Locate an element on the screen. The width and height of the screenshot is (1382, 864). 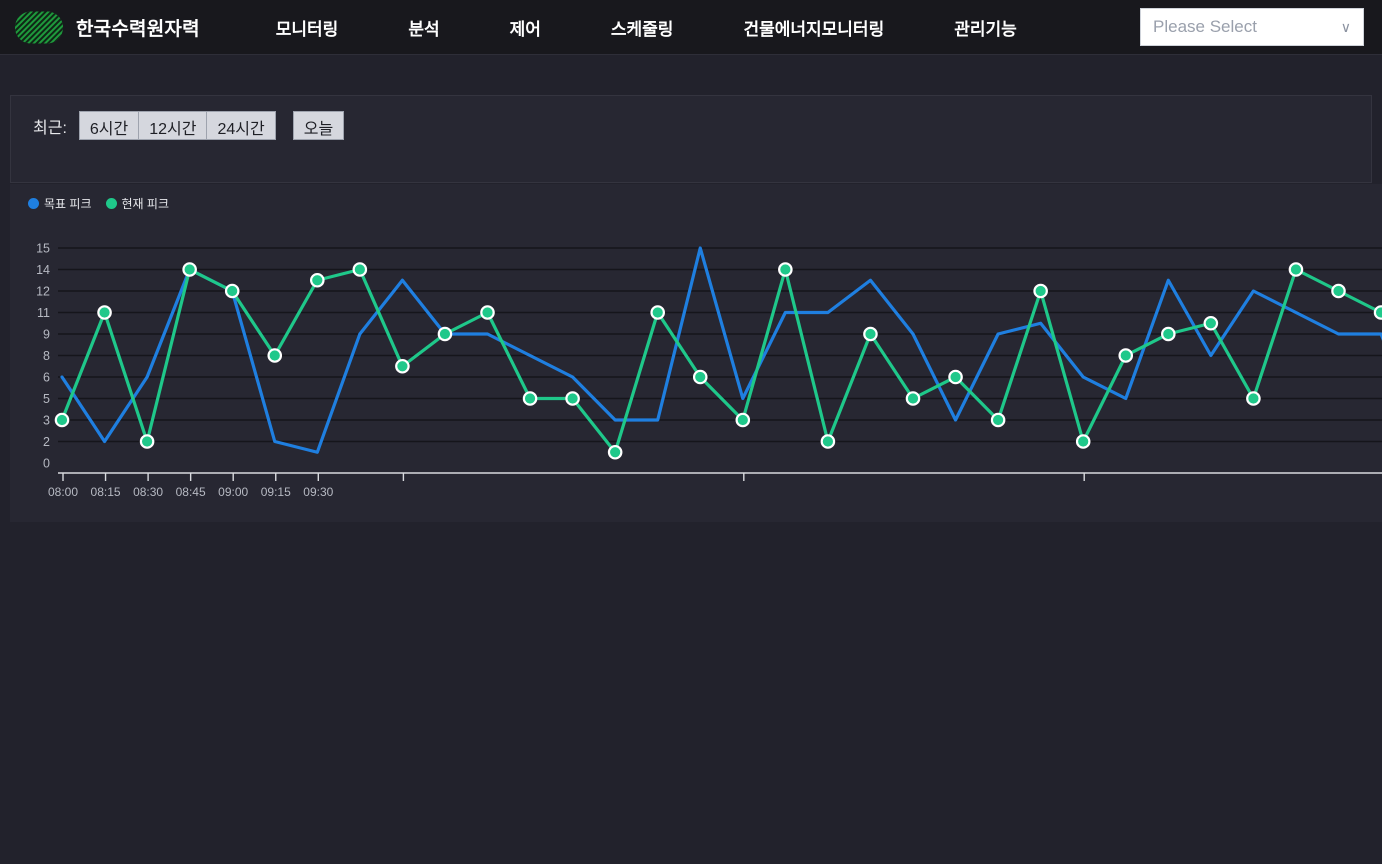
nav-scheduling: 스케줄링 is located at coordinates (642, 27).